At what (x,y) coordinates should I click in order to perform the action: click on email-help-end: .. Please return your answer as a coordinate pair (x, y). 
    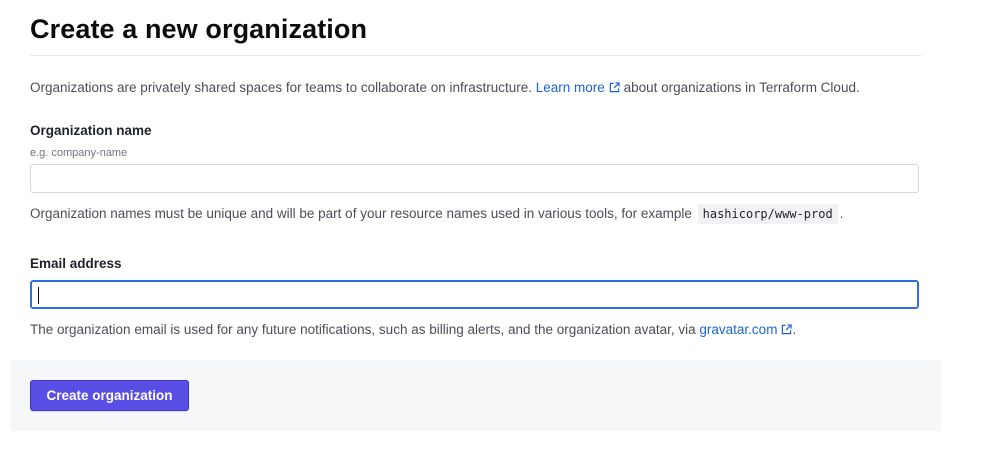
    Looking at the image, I should click on (794, 329).